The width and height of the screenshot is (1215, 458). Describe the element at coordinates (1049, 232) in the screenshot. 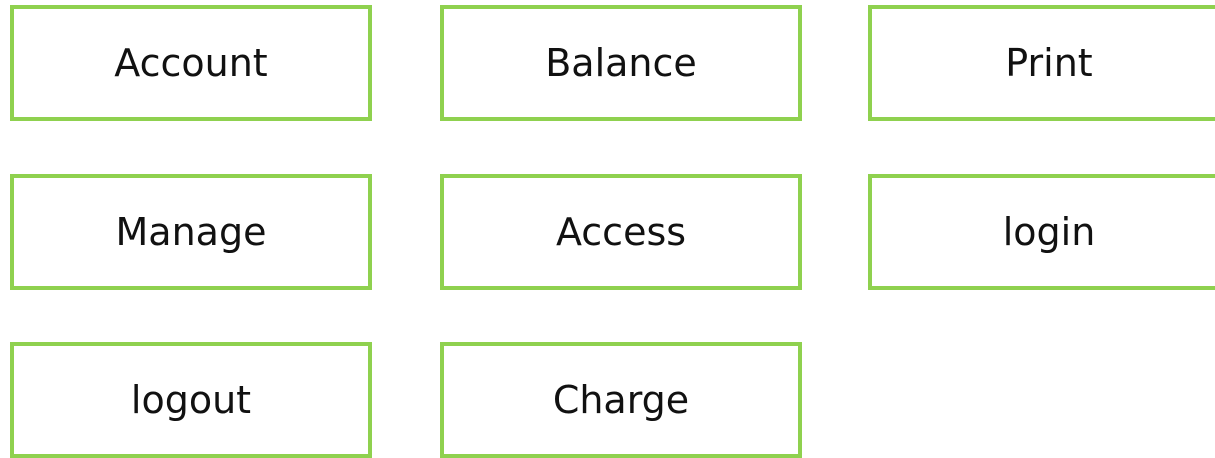

I see `login-label: login` at that location.